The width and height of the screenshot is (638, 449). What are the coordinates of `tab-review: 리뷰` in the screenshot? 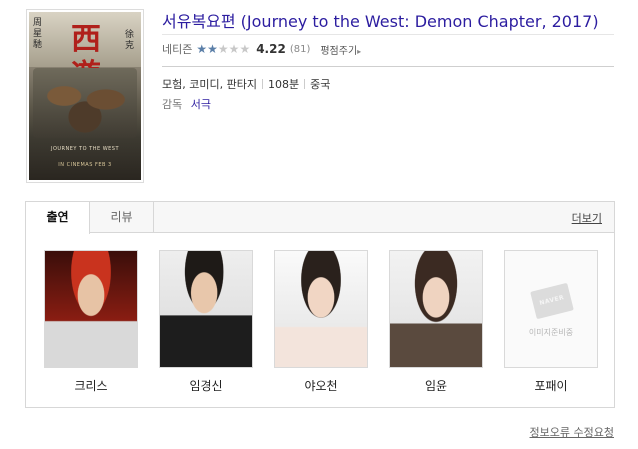 It's located at (122, 217).